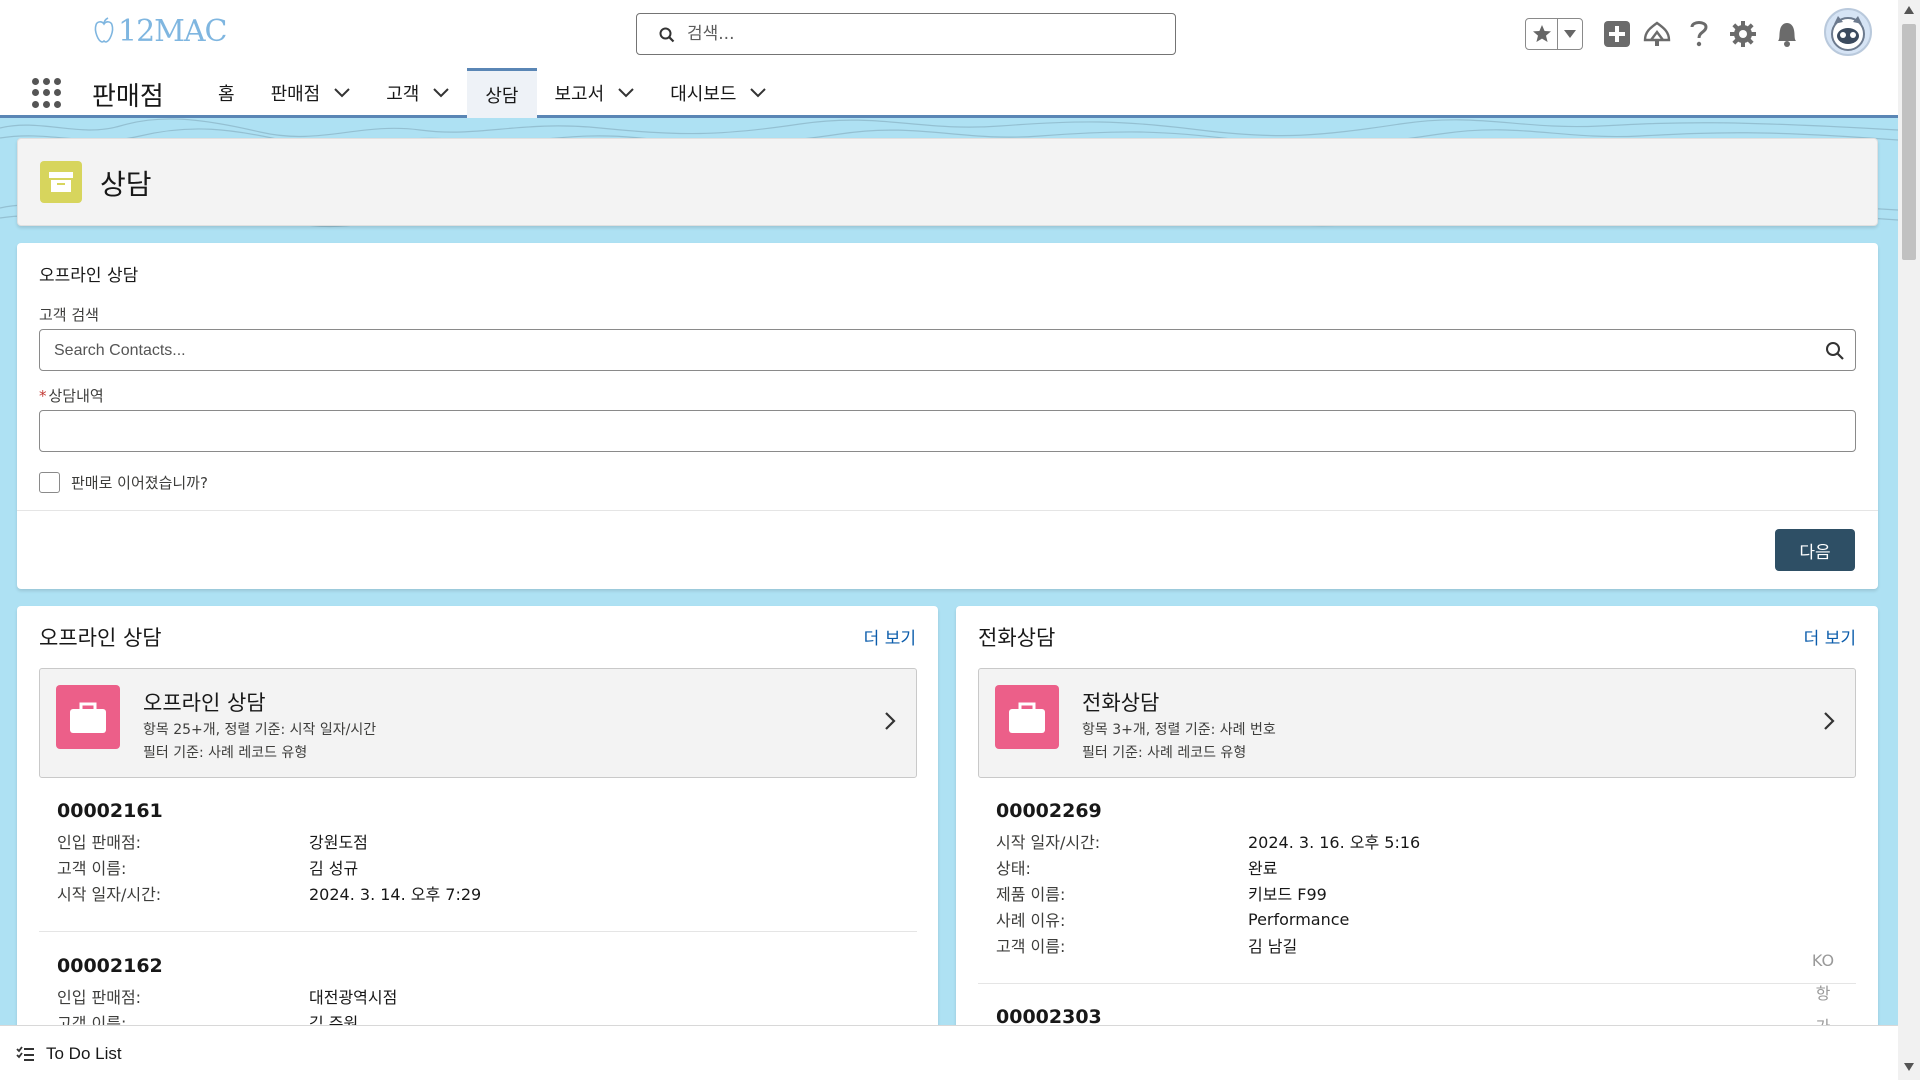  What do you see at coordinates (1208, 919) in the screenshot?
I see `record-field-row: 사례 이유: Performance` at bounding box center [1208, 919].